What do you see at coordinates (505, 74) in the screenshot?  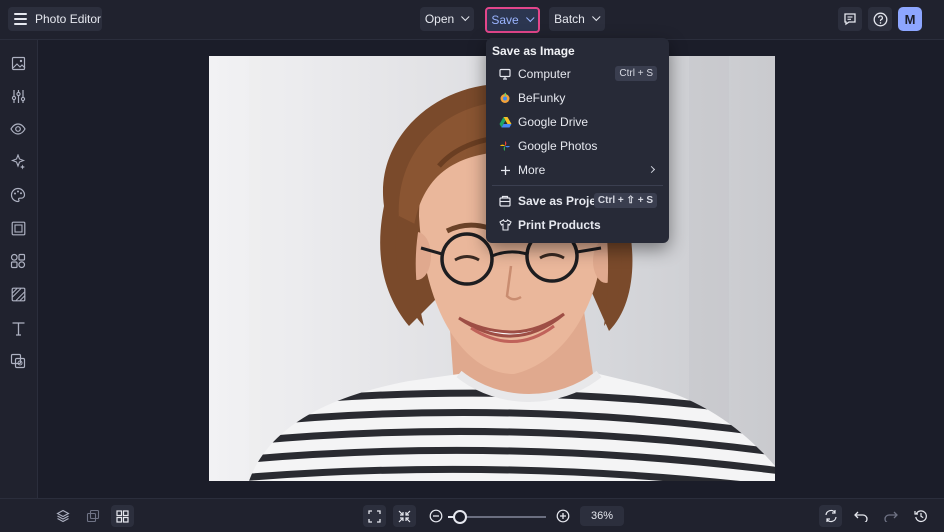 I see `monitor-icon` at bounding box center [505, 74].